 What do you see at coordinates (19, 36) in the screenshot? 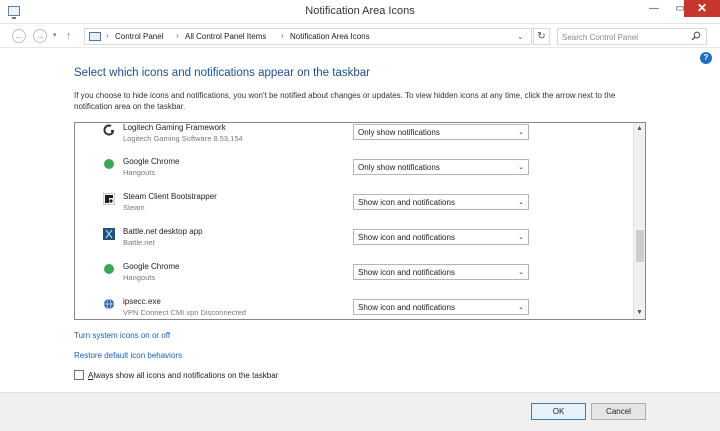
I see `back-button: ←` at bounding box center [19, 36].